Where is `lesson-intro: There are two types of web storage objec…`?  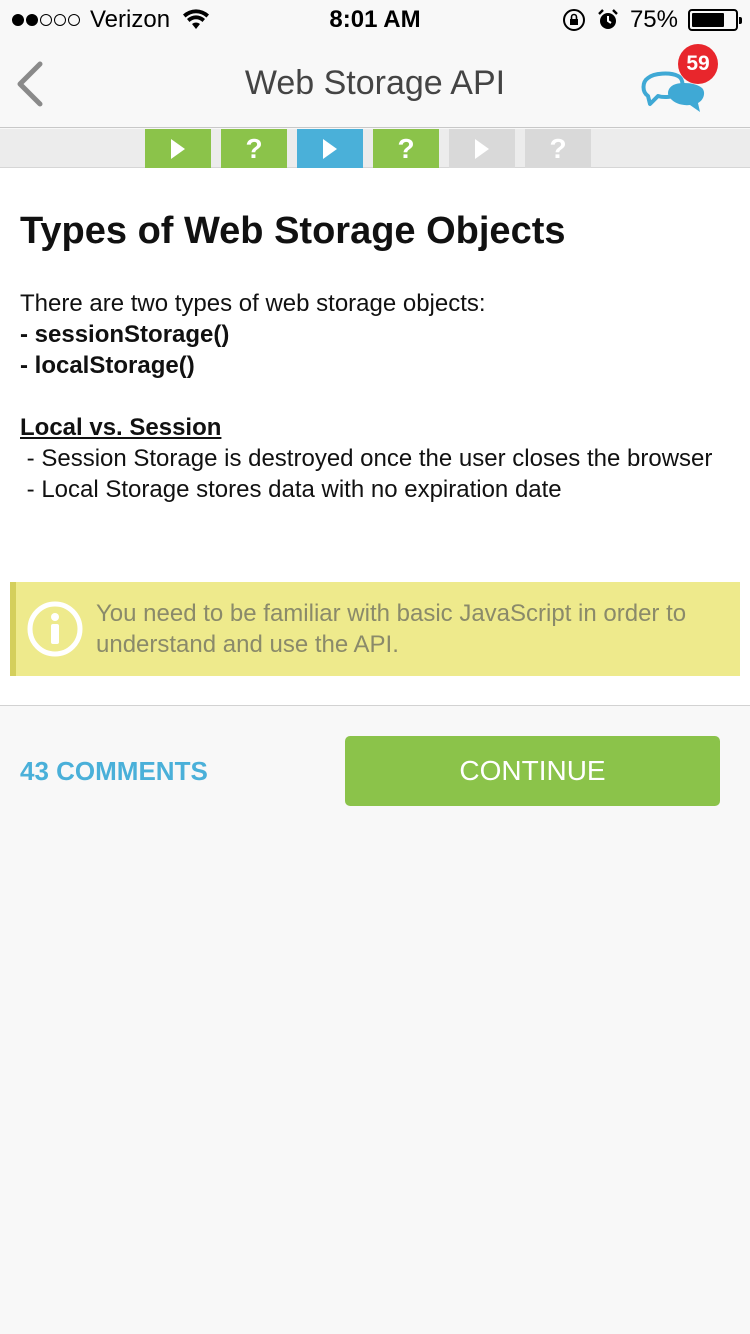
lesson-intro: There are two types of web storage objec… is located at coordinates (253, 303).